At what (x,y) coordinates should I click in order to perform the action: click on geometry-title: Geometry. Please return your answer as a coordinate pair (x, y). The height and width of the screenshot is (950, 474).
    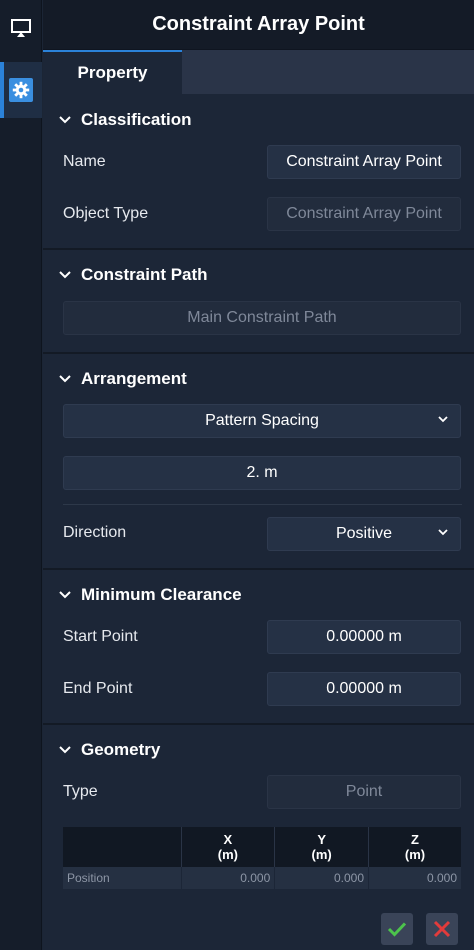
    Looking at the image, I should click on (121, 749).